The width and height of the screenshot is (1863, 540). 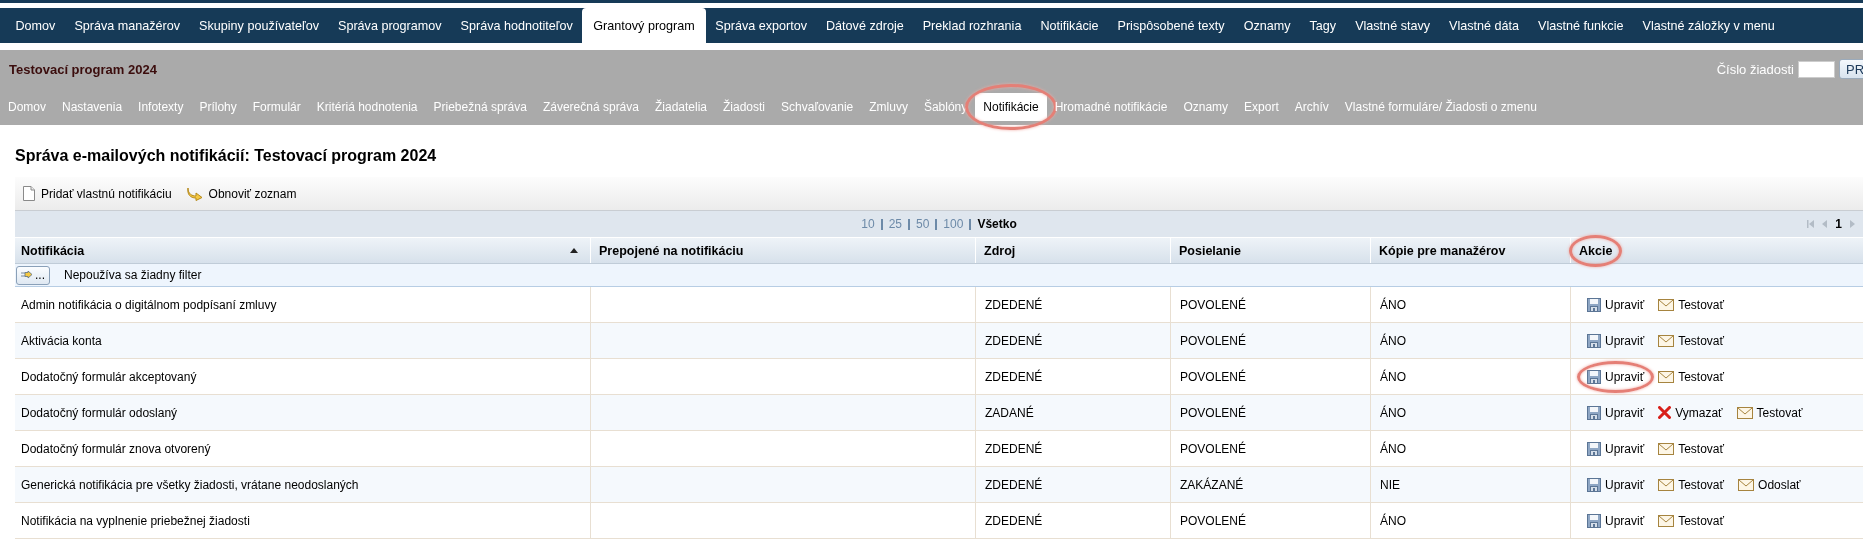 What do you see at coordinates (116, 448) in the screenshot?
I see `table-cell: Dodatočný formulár znova otvorený` at bounding box center [116, 448].